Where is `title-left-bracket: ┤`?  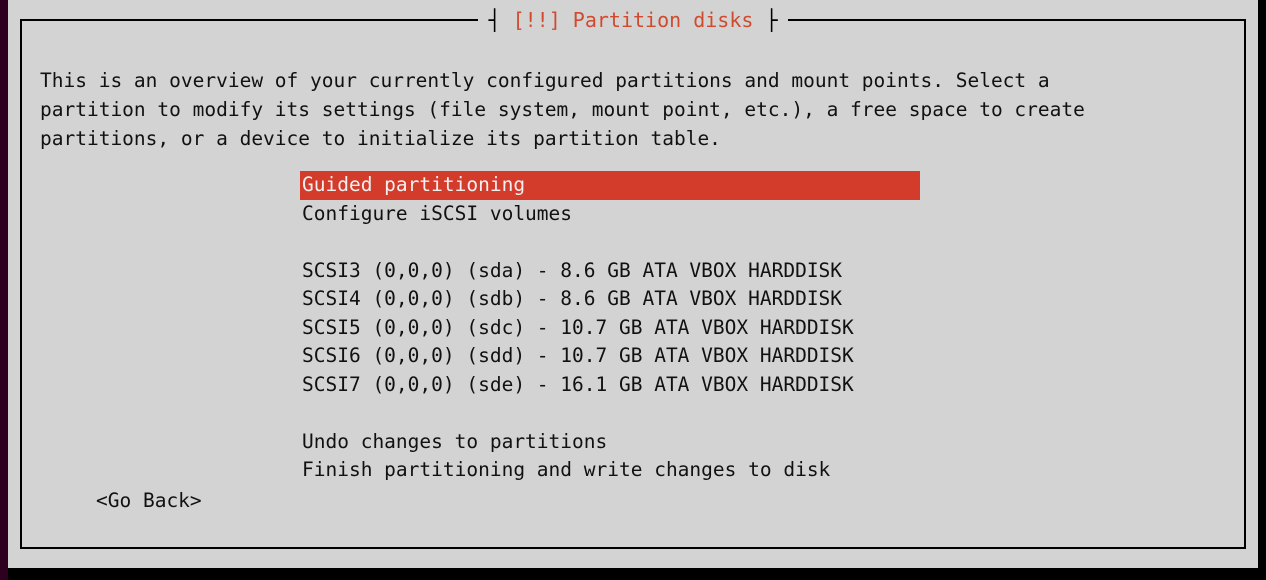 title-left-bracket: ┤ is located at coordinates (500, 20).